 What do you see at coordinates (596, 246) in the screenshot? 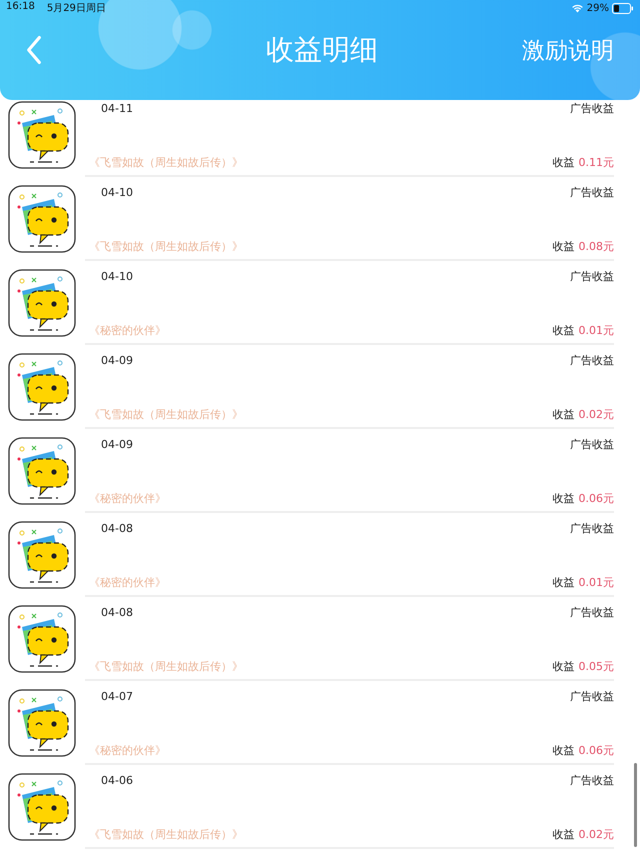
I see `earnings-amount: 0.08元` at bounding box center [596, 246].